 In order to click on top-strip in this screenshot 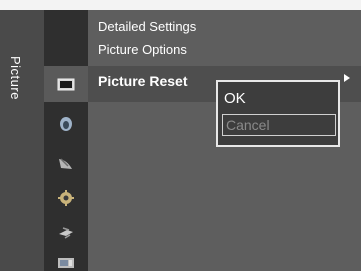, I will do `click(180, 5)`.